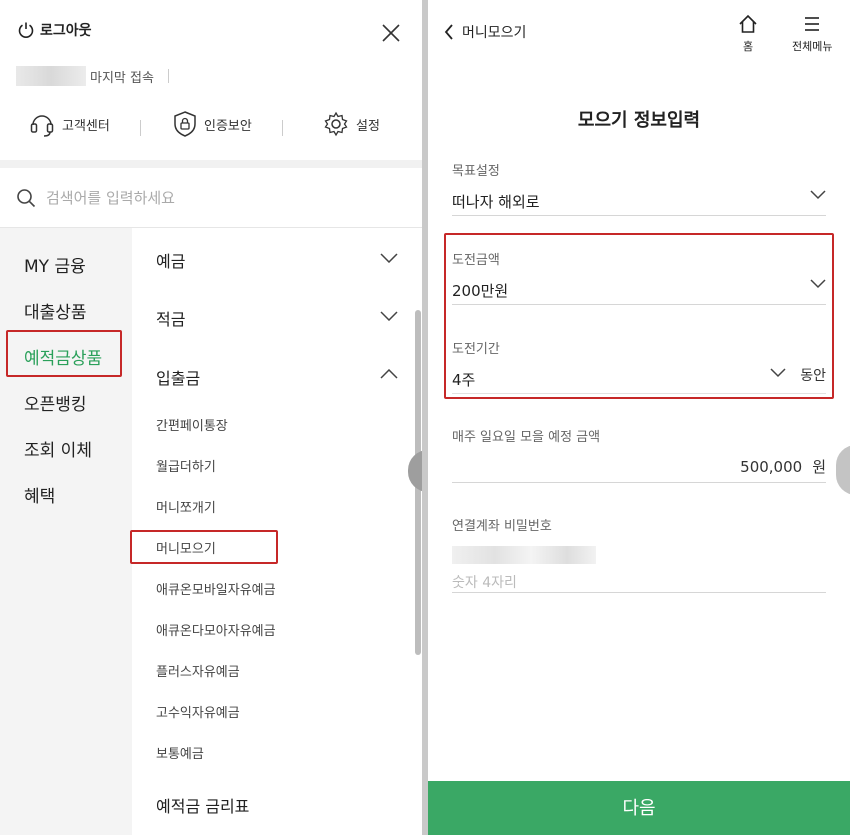 This screenshot has width=850, height=835. Describe the element at coordinates (502, 526) in the screenshot. I see `password-label: 연결계좌 비밀번호` at that location.